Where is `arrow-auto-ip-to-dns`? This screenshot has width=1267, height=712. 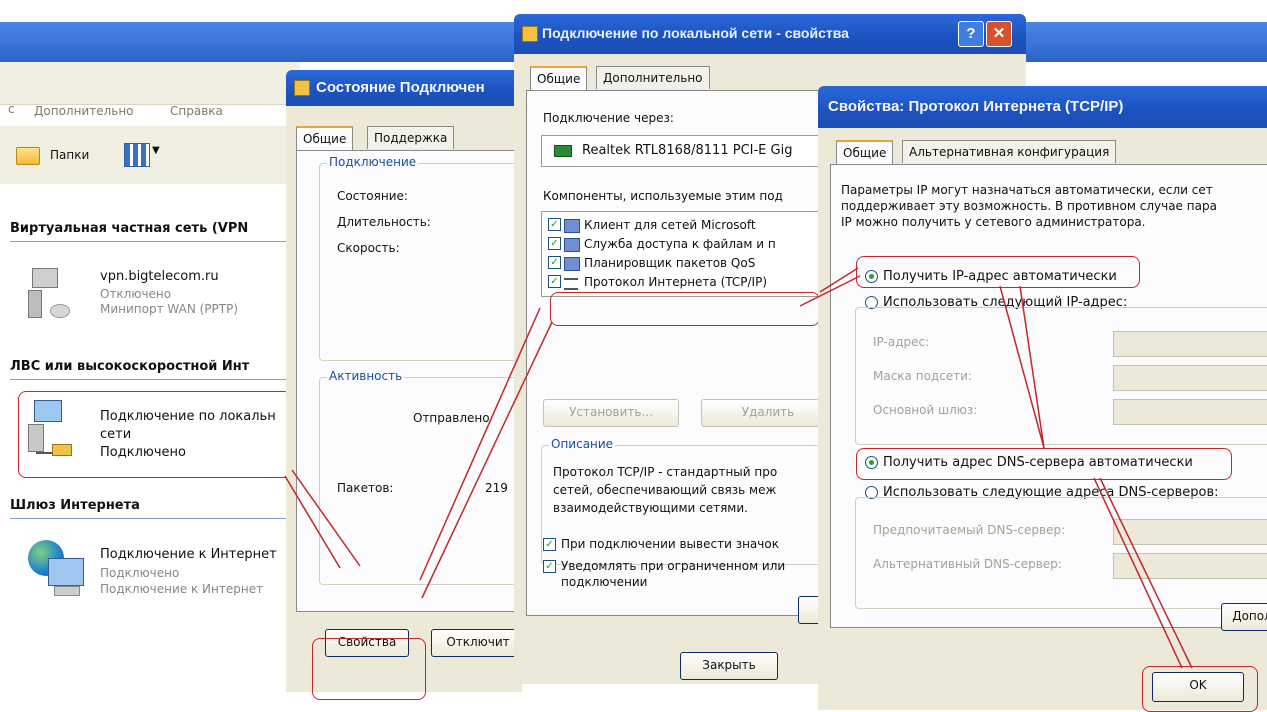
arrow-auto-ip-to-dns is located at coordinates (1022, 367).